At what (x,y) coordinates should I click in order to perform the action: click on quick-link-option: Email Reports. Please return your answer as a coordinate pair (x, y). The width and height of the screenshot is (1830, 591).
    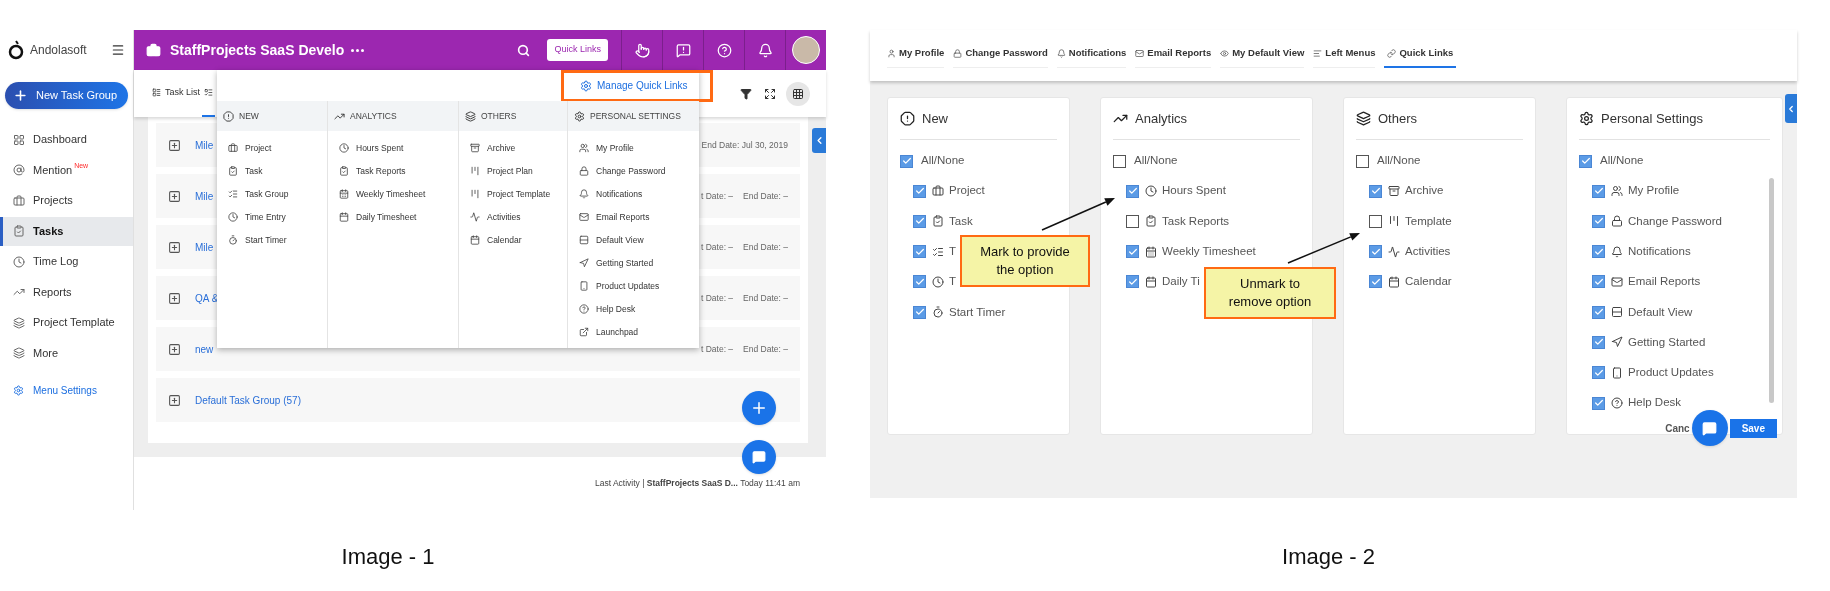
    Looking at the image, I should click on (1646, 281).